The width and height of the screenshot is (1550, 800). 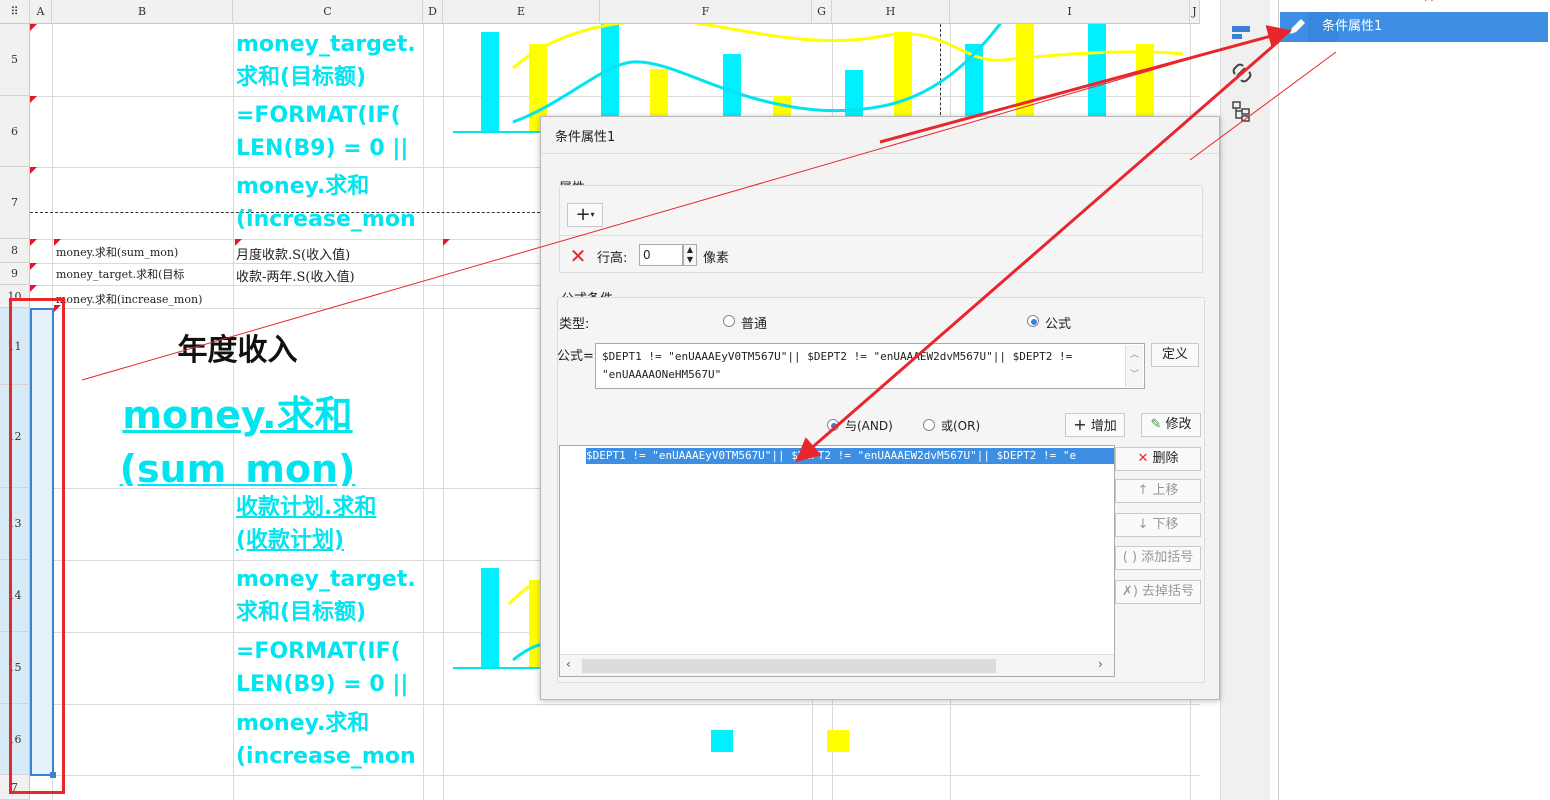 I want to click on col-header-j: J, so click(x=1195, y=12).